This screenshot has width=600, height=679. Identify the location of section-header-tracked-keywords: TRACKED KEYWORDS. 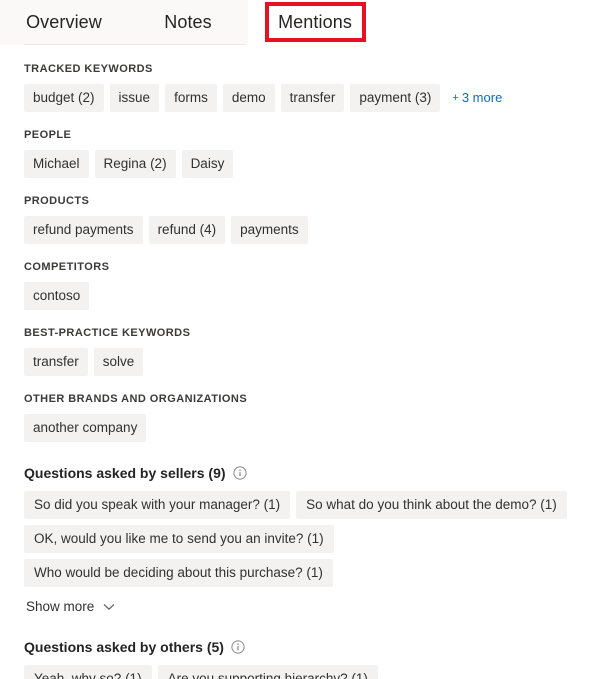
(88, 69).